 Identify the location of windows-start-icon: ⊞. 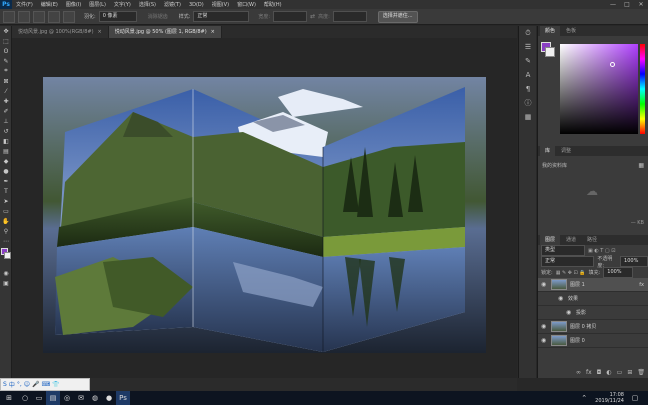
(9, 398).